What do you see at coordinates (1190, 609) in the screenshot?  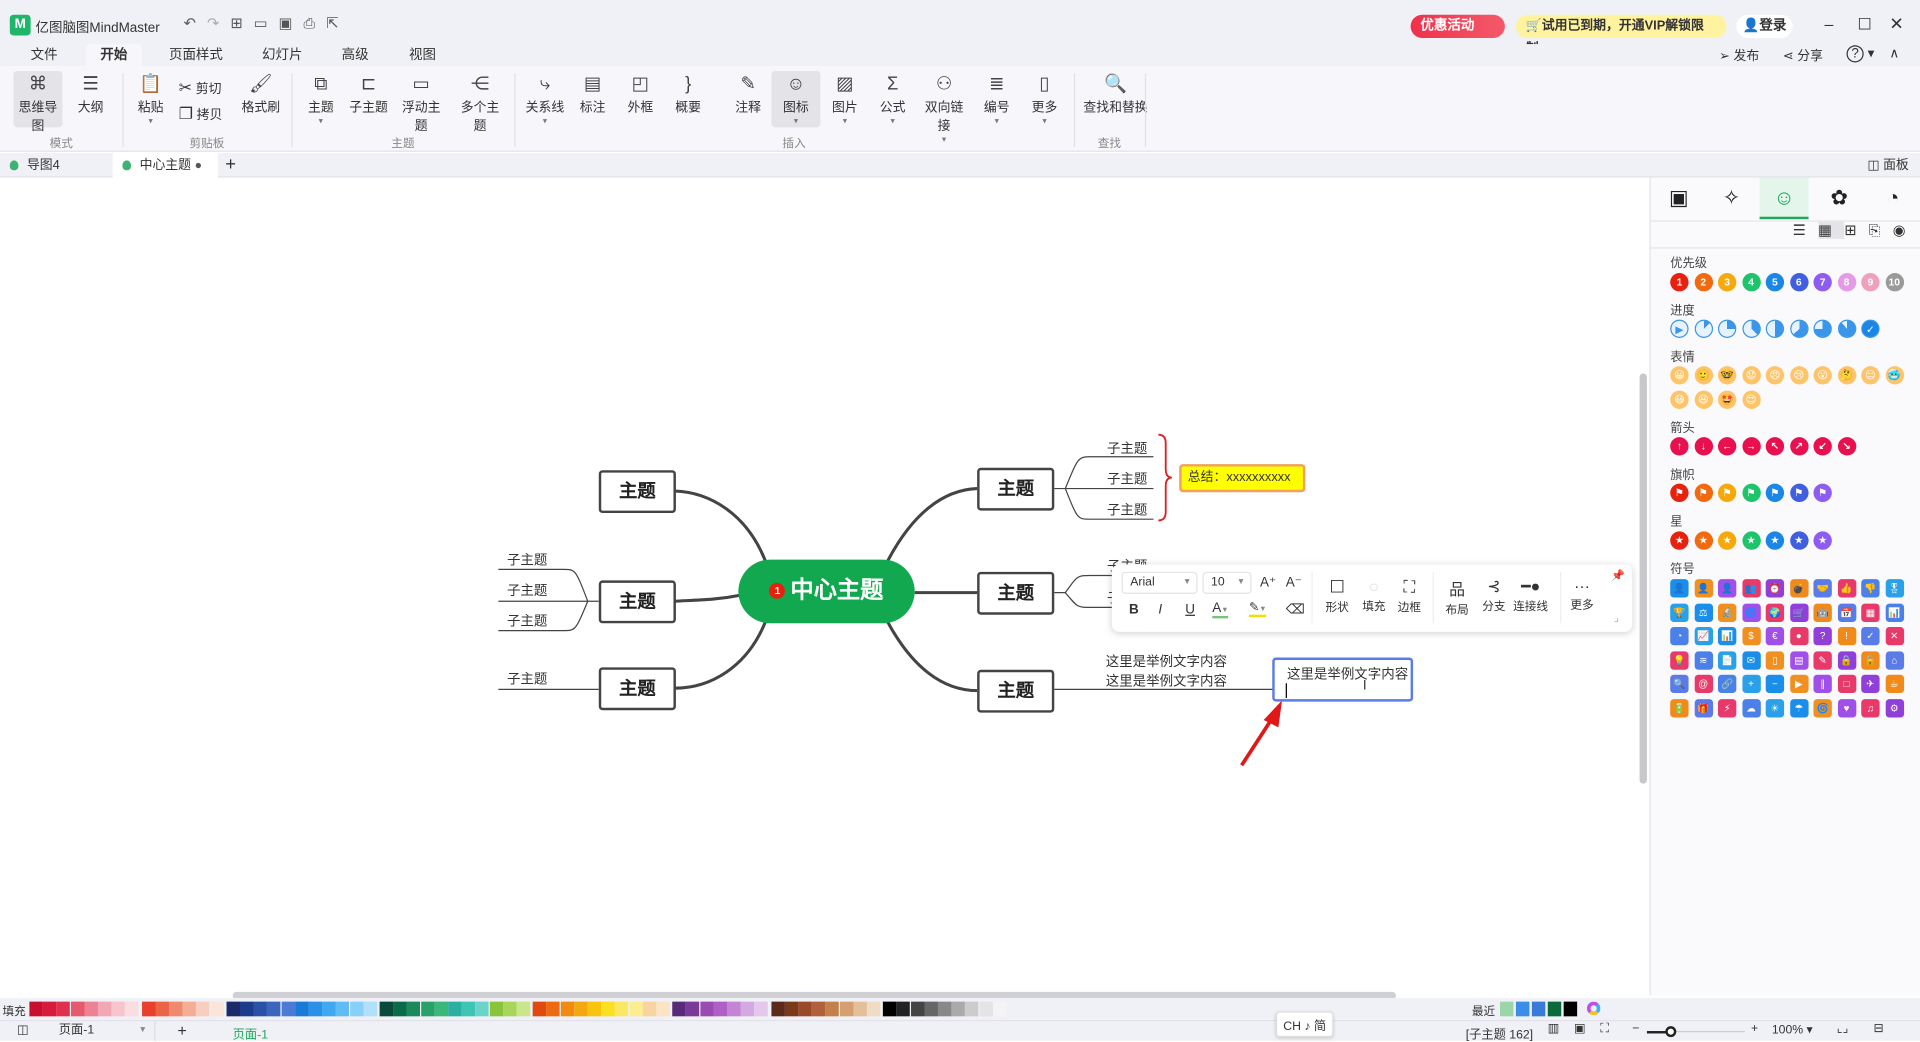 I see `underline-button: U` at bounding box center [1190, 609].